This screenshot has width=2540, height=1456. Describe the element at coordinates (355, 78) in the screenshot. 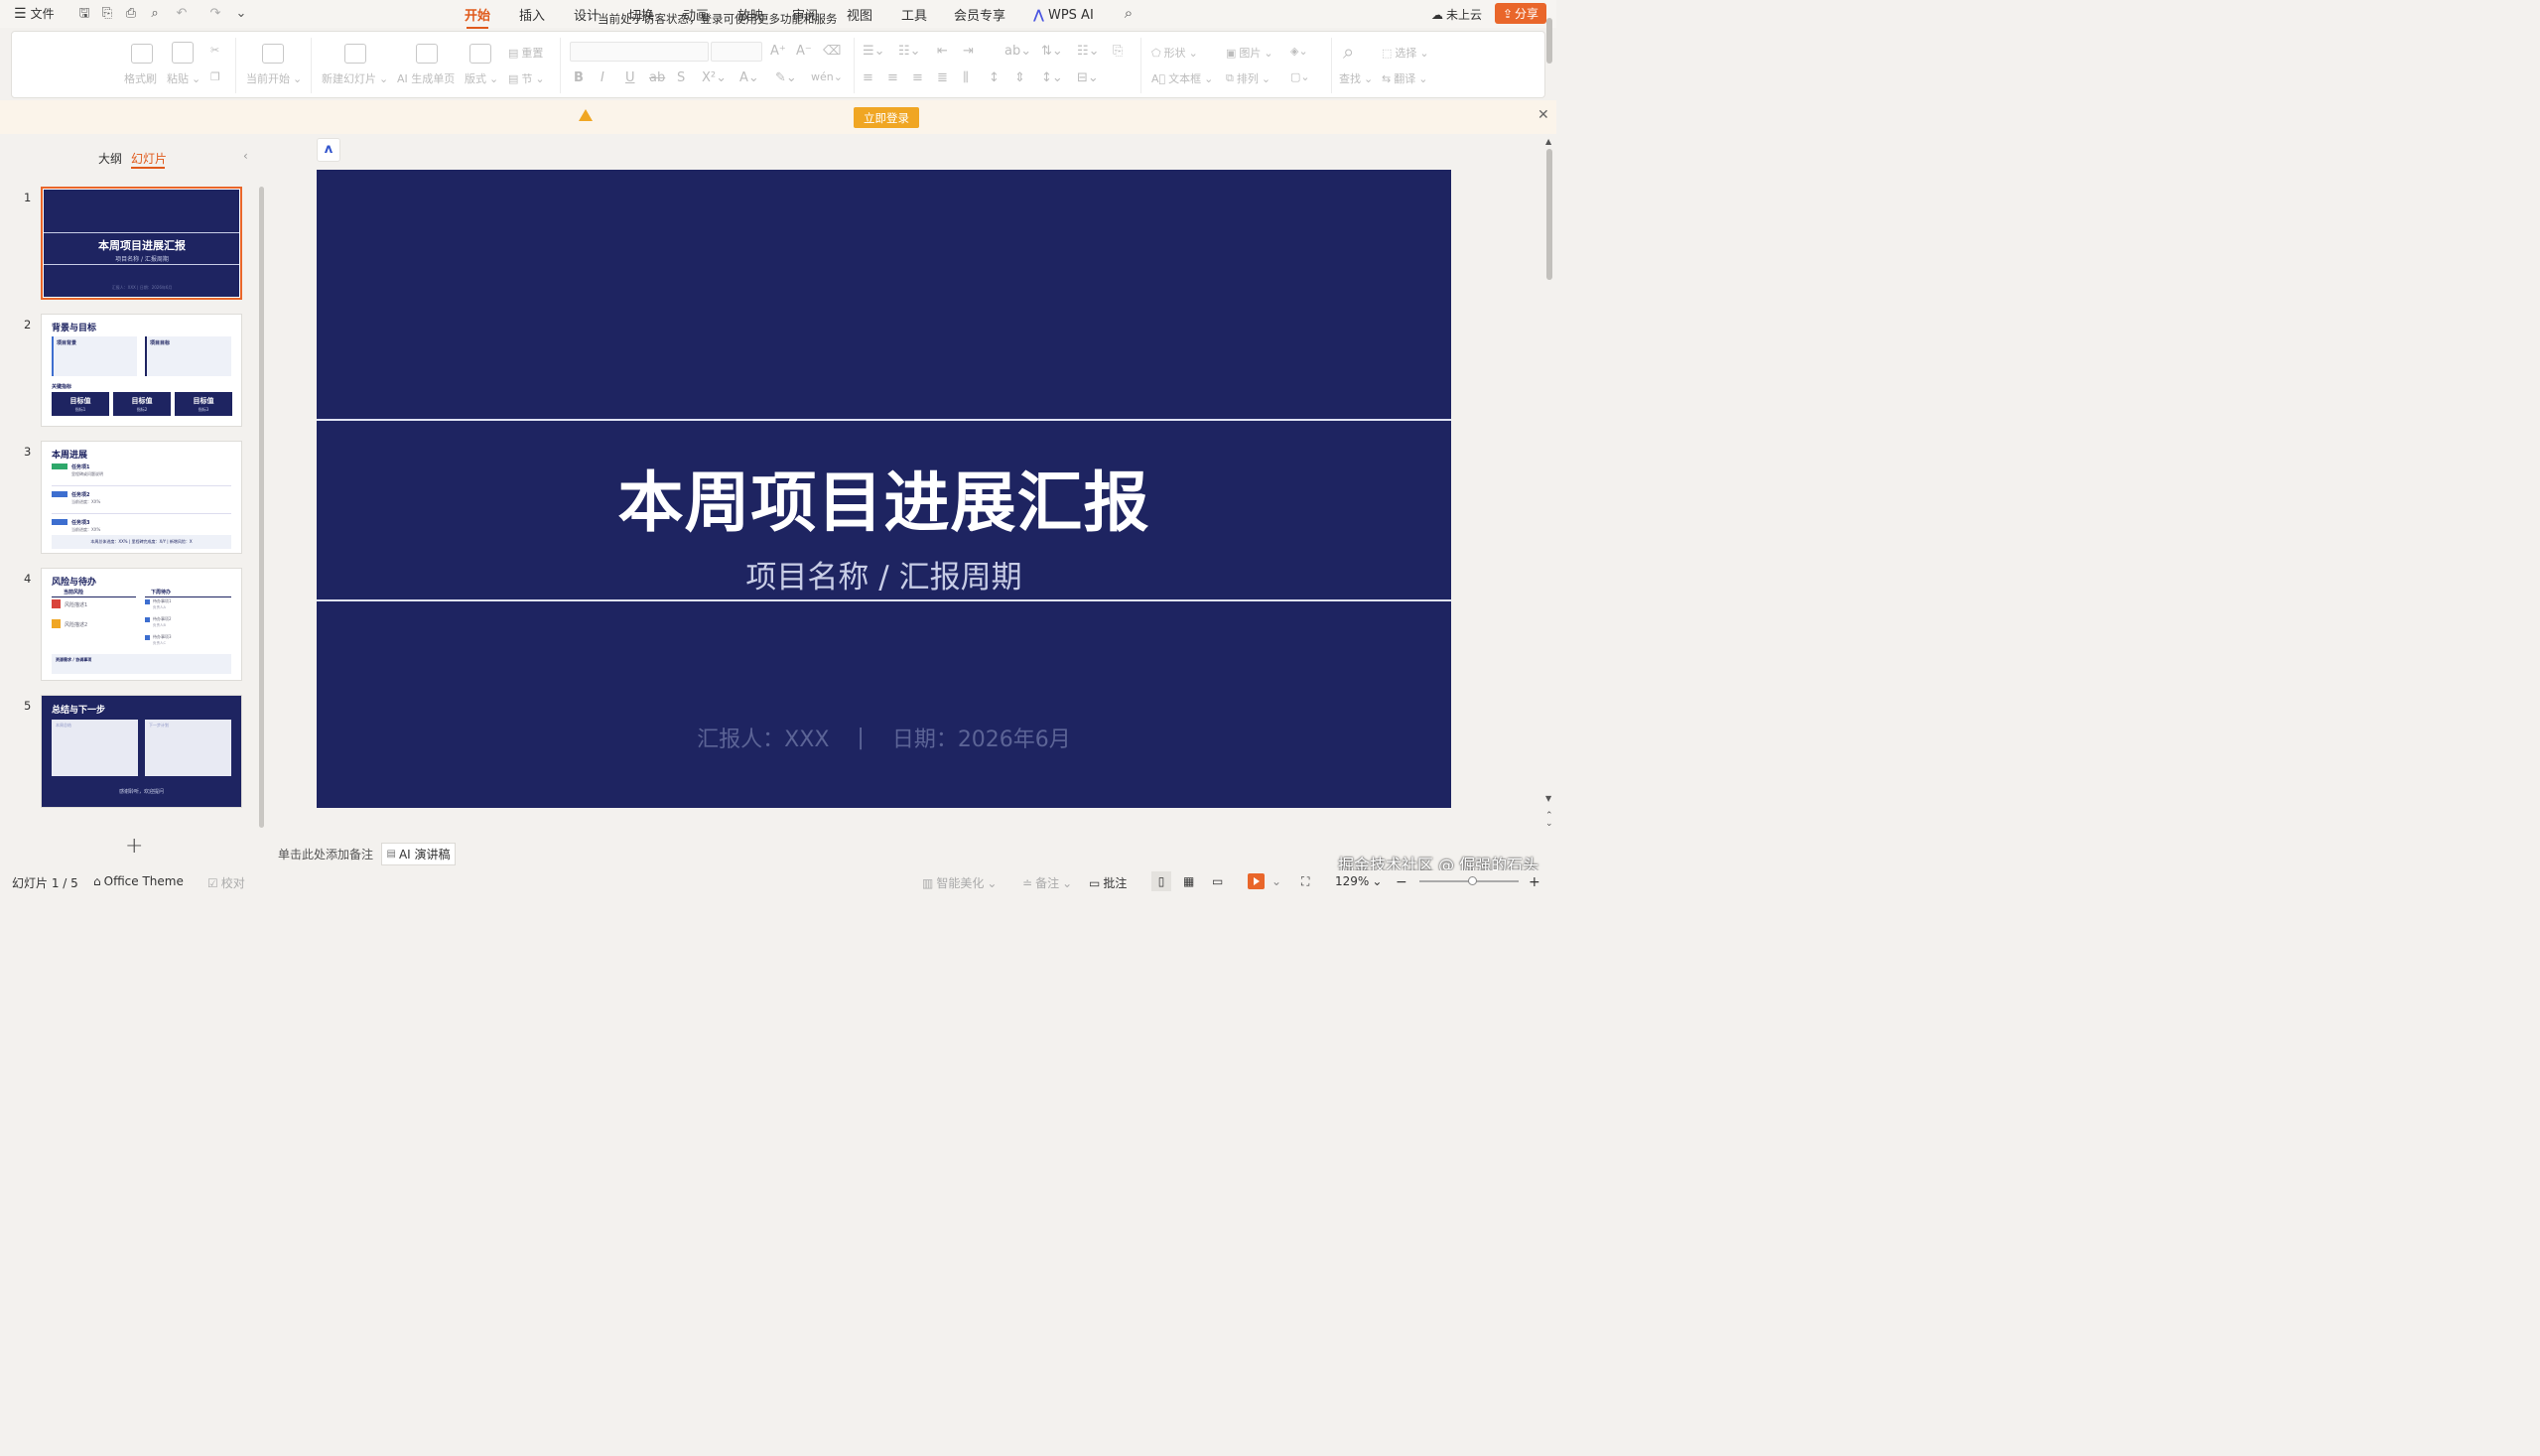

I see `new-slide-button: 新建幻灯片 ⌄` at that location.